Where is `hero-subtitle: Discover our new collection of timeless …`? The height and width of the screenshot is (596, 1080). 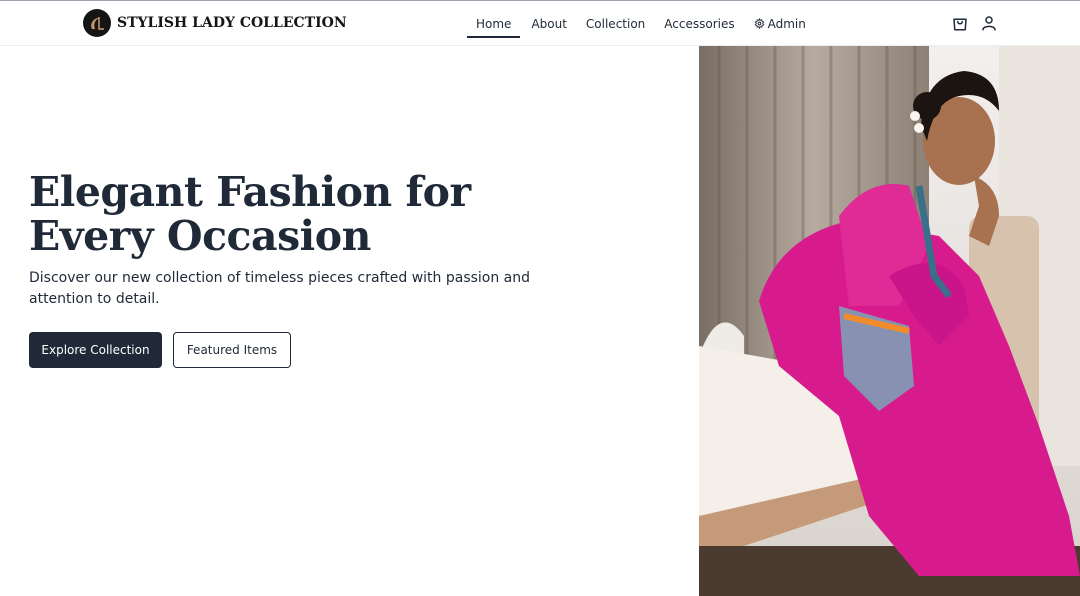
hero-subtitle: Discover our new collection of timeless … is located at coordinates (280, 288).